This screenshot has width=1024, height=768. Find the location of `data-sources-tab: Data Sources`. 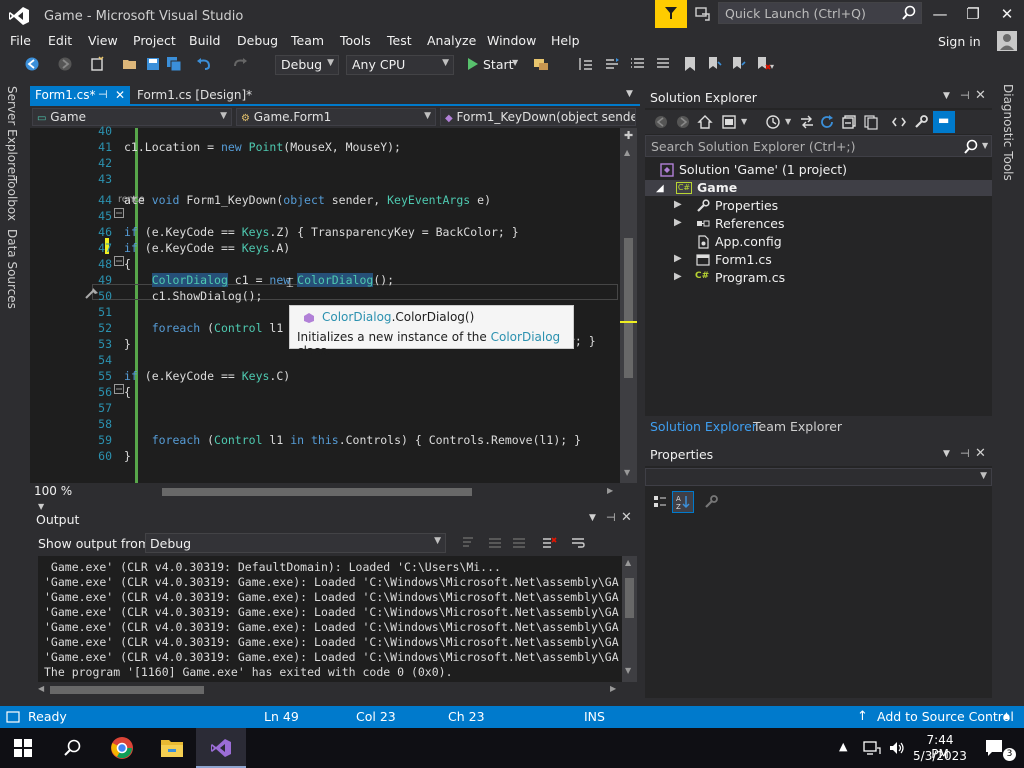

data-sources-tab: Data Sources is located at coordinates (12, 269).